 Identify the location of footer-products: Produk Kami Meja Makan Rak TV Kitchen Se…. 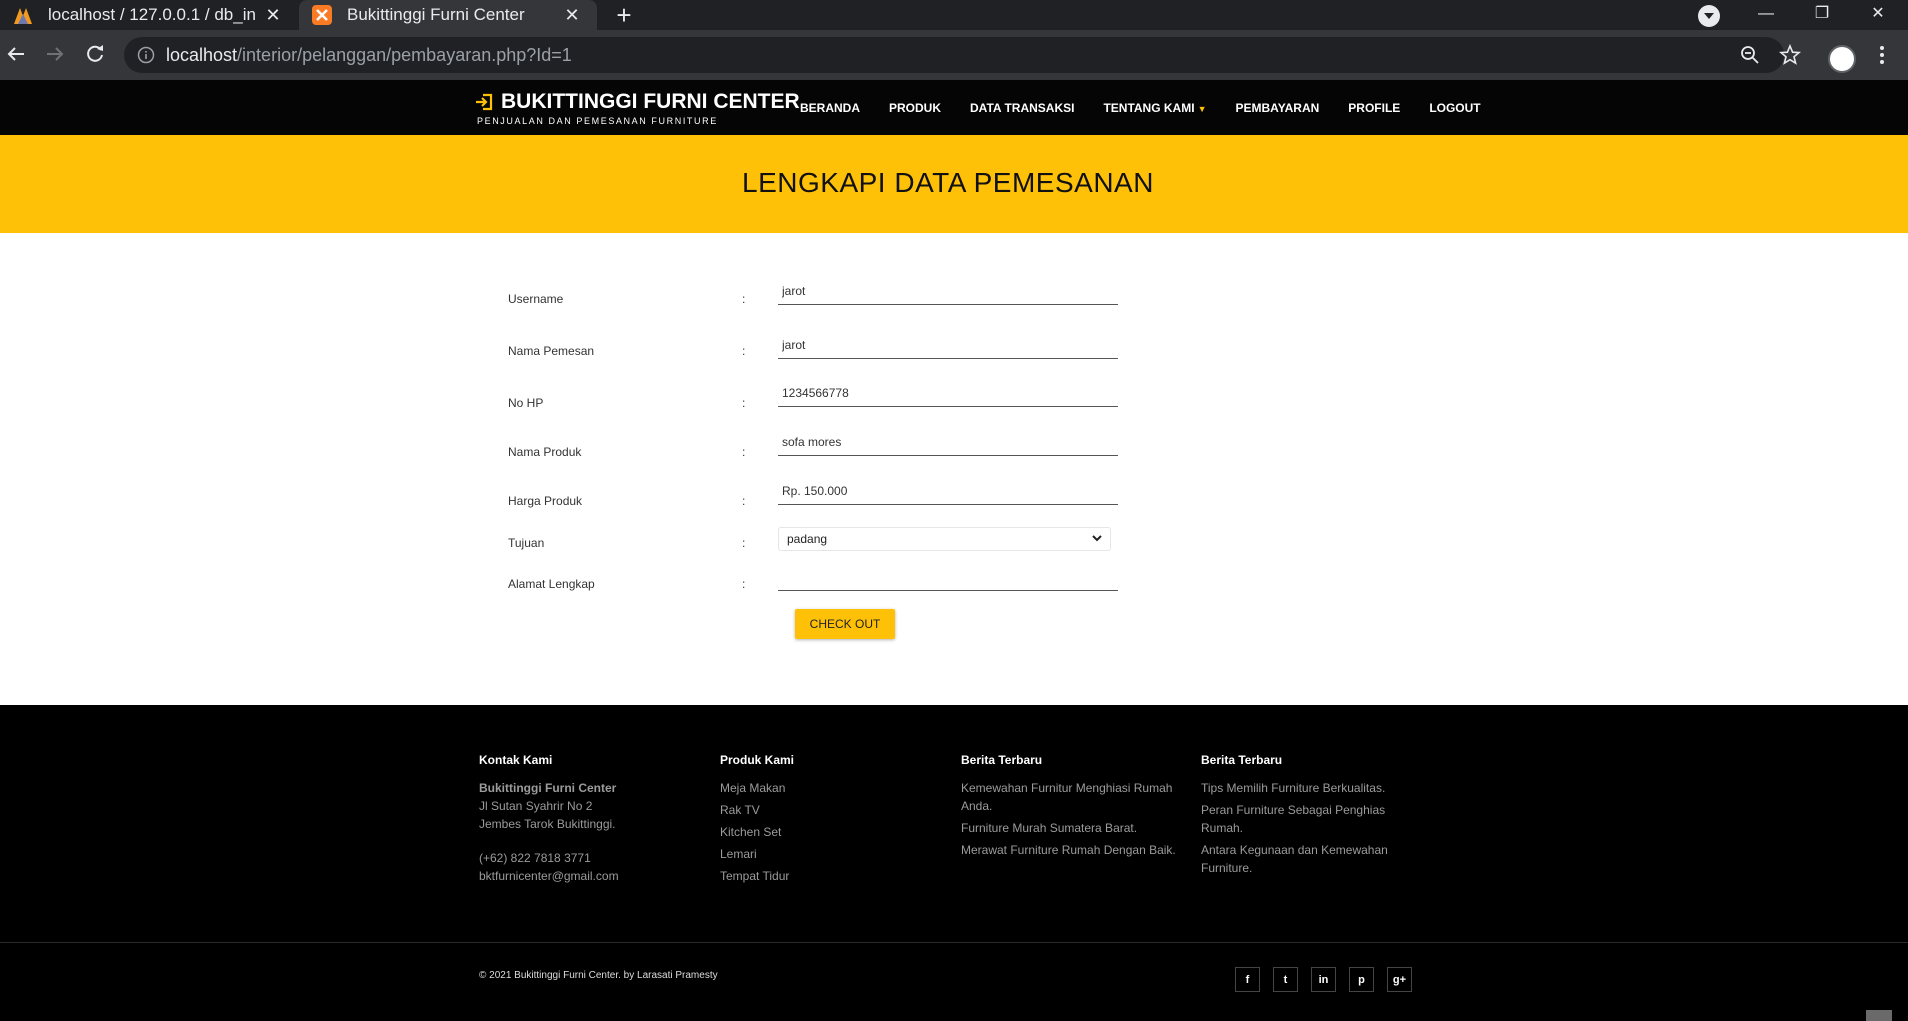
(830, 821).